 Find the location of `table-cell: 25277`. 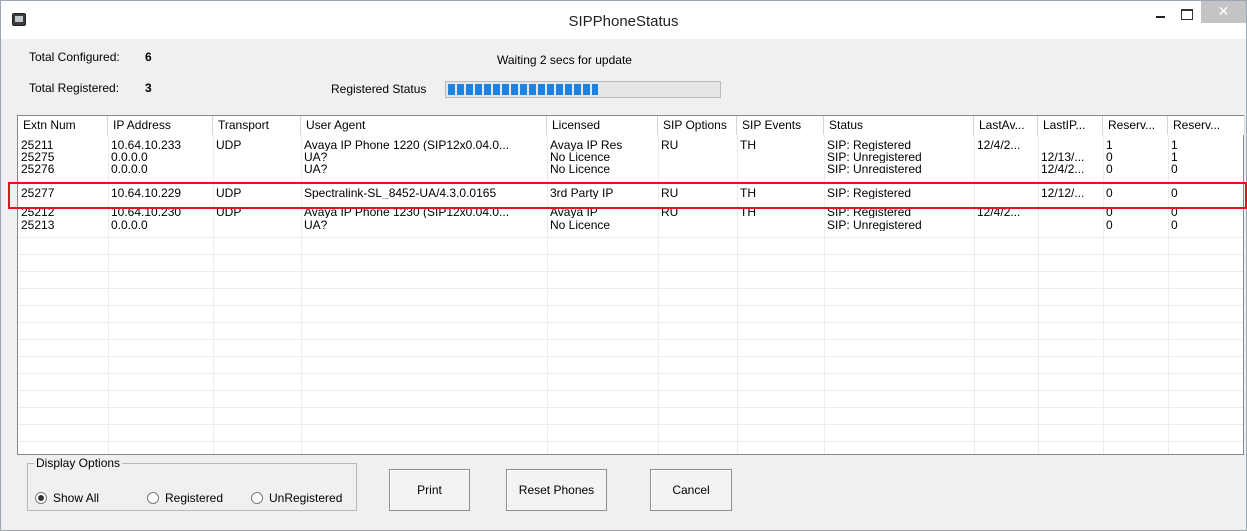

table-cell: 25277 is located at coordinates (38, 193).